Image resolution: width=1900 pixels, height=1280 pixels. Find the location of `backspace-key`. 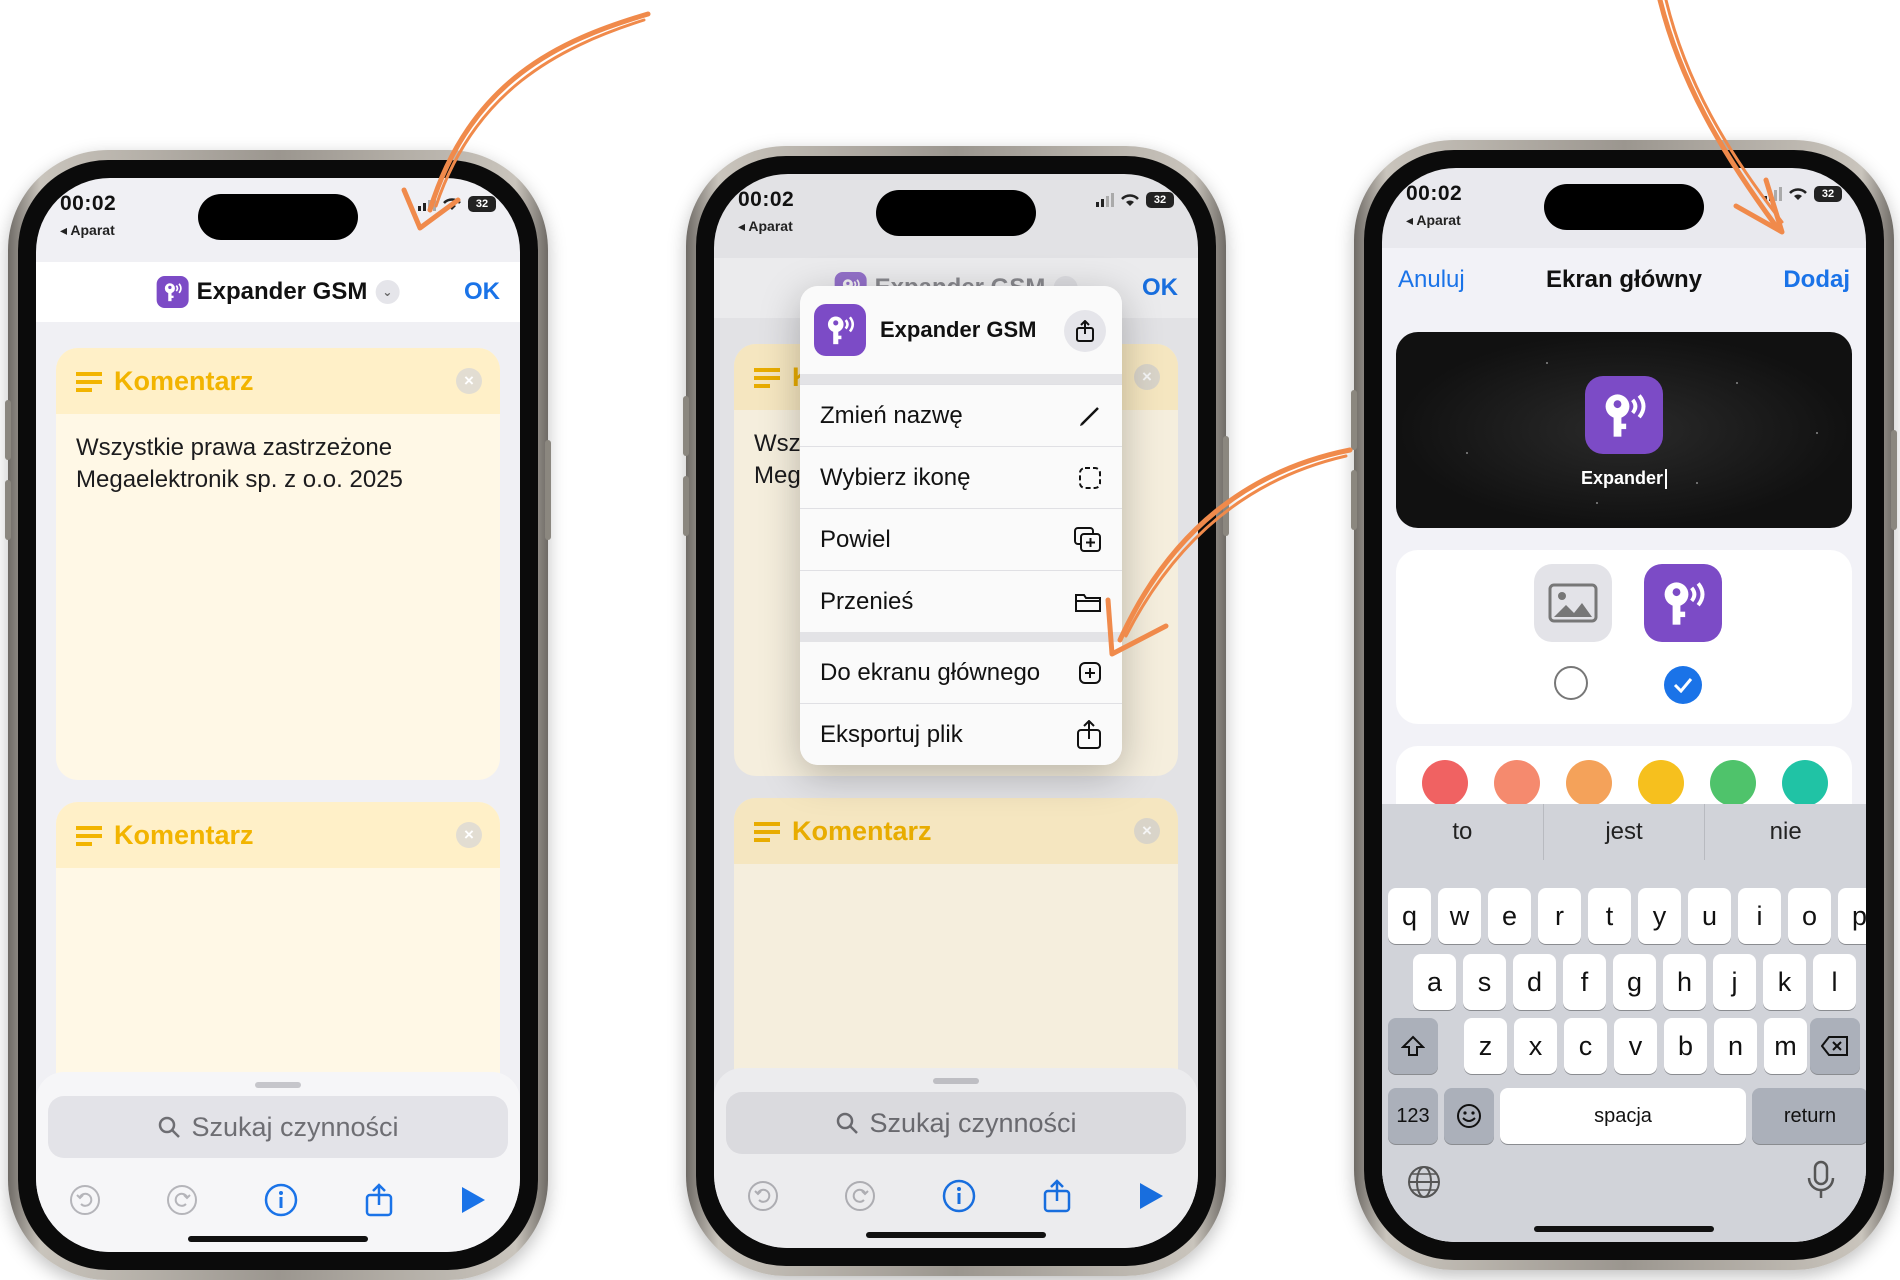

backspace-key is located at coordinates (1835, 1046).